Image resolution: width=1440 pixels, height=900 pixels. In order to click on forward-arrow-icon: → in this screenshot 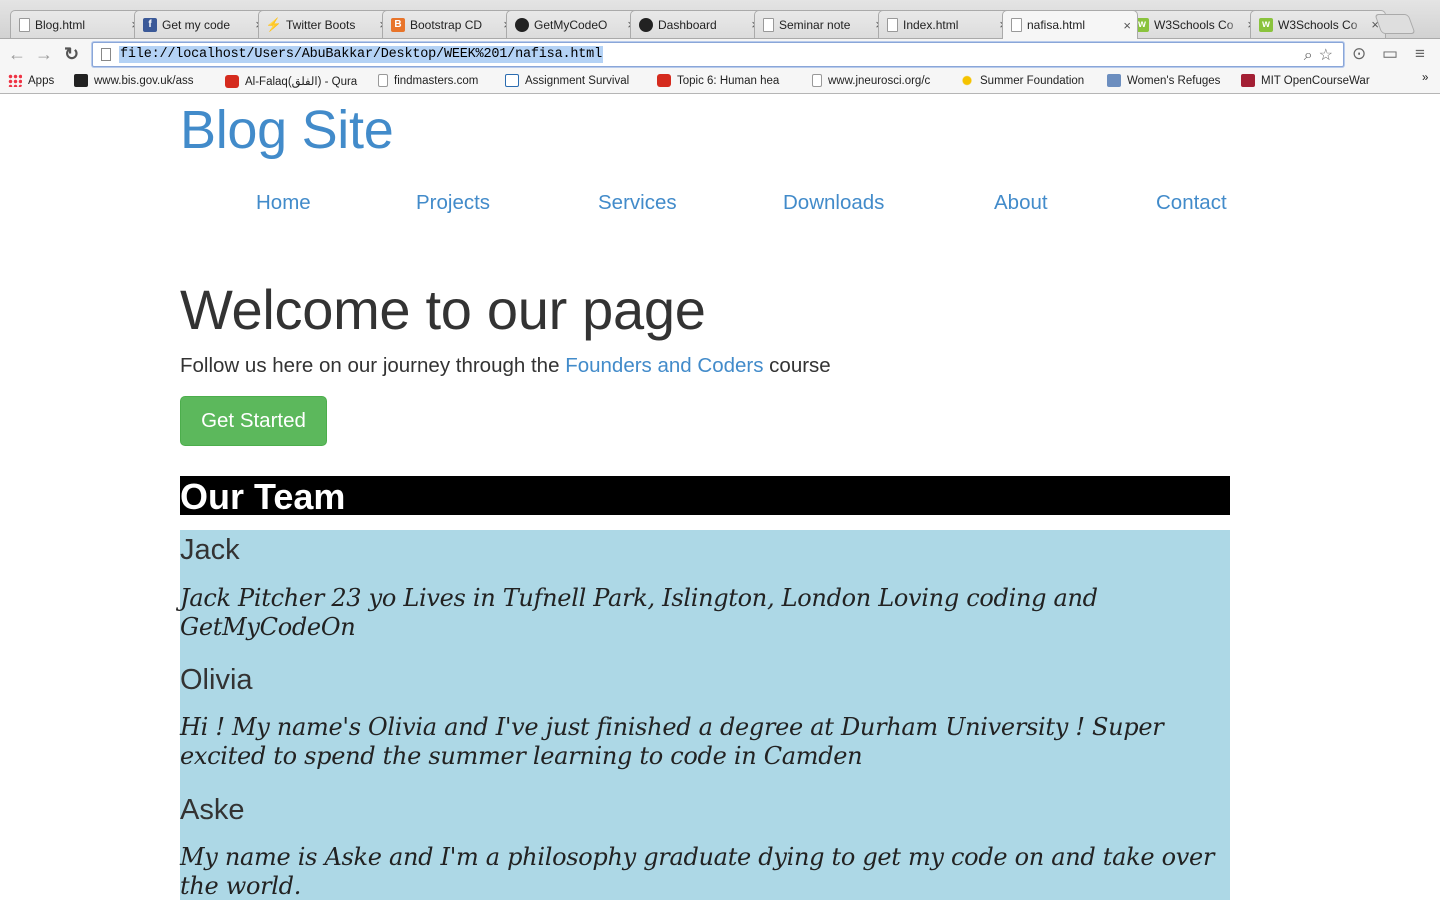, I will do `click(44, 54)`.